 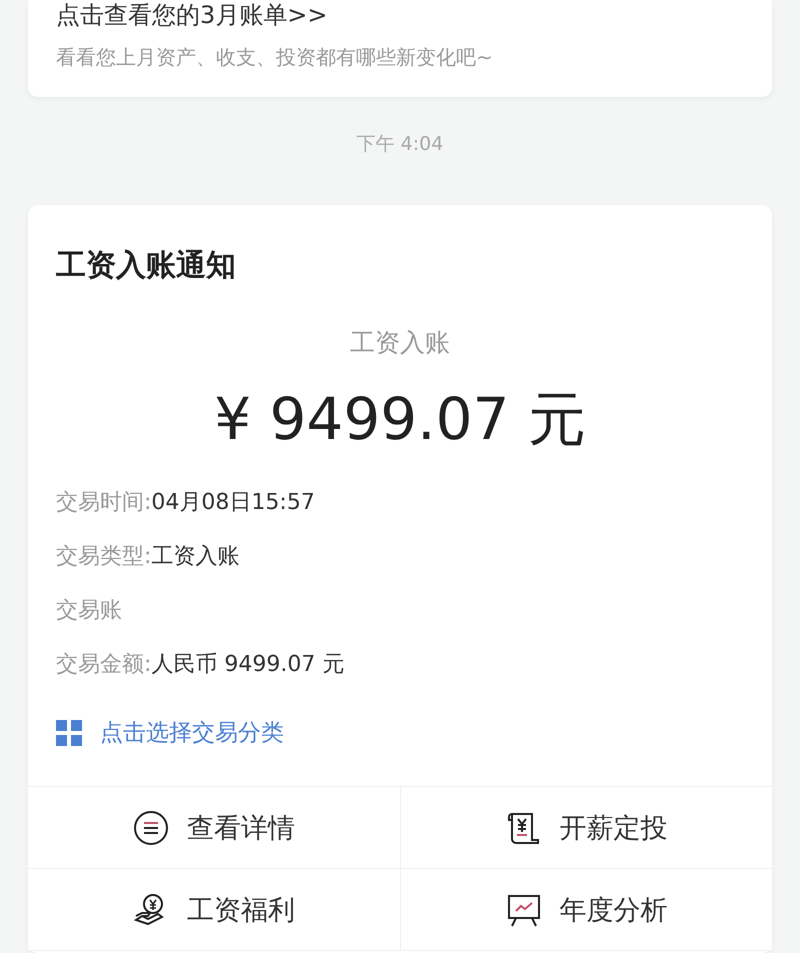 What do you see at coordinates (146, 266) in the screenshot?
I see `card-title: 工资入账通知` at bounding box center [146, 266].